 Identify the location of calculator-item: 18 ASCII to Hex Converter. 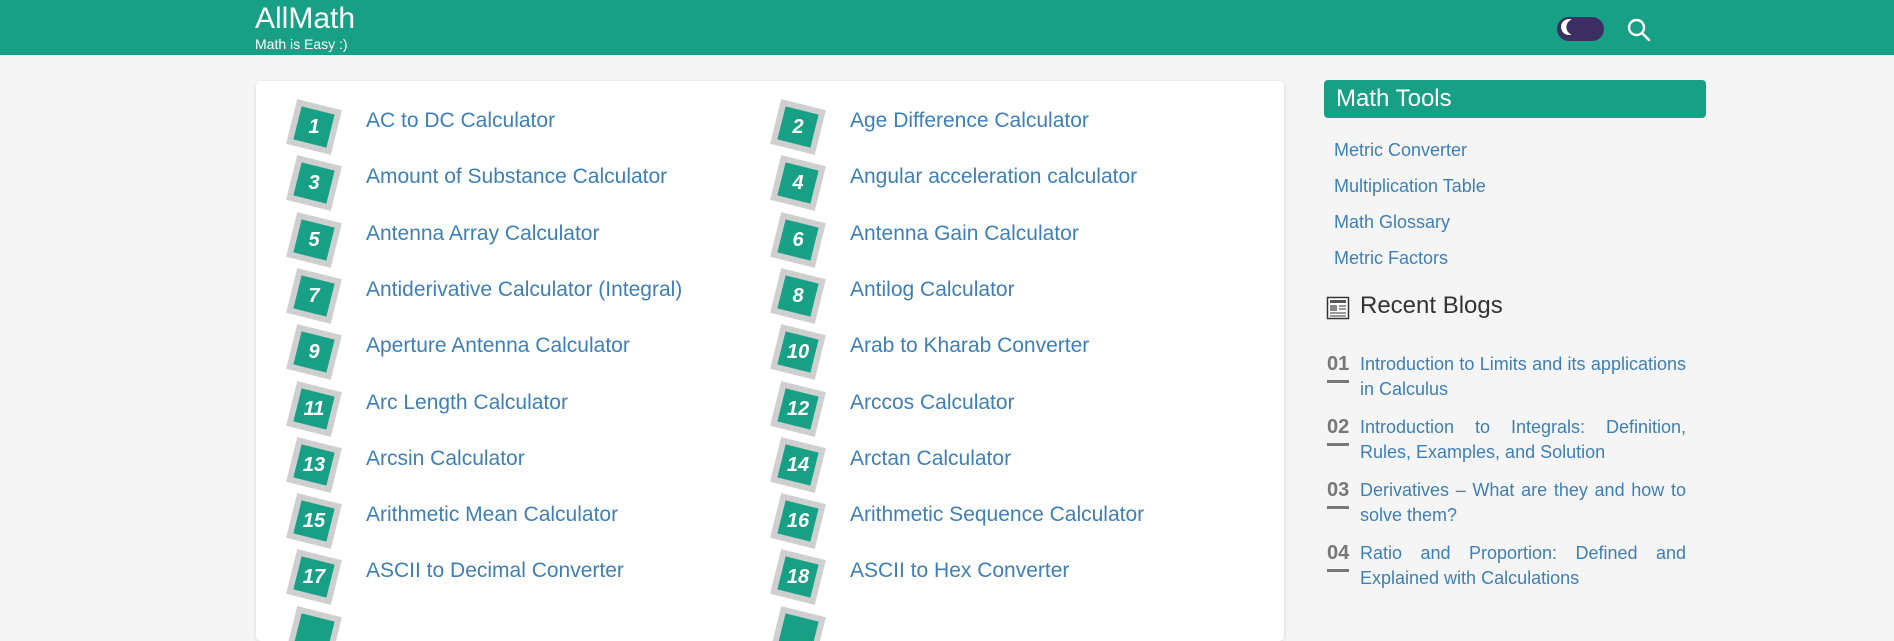
(980, 574).